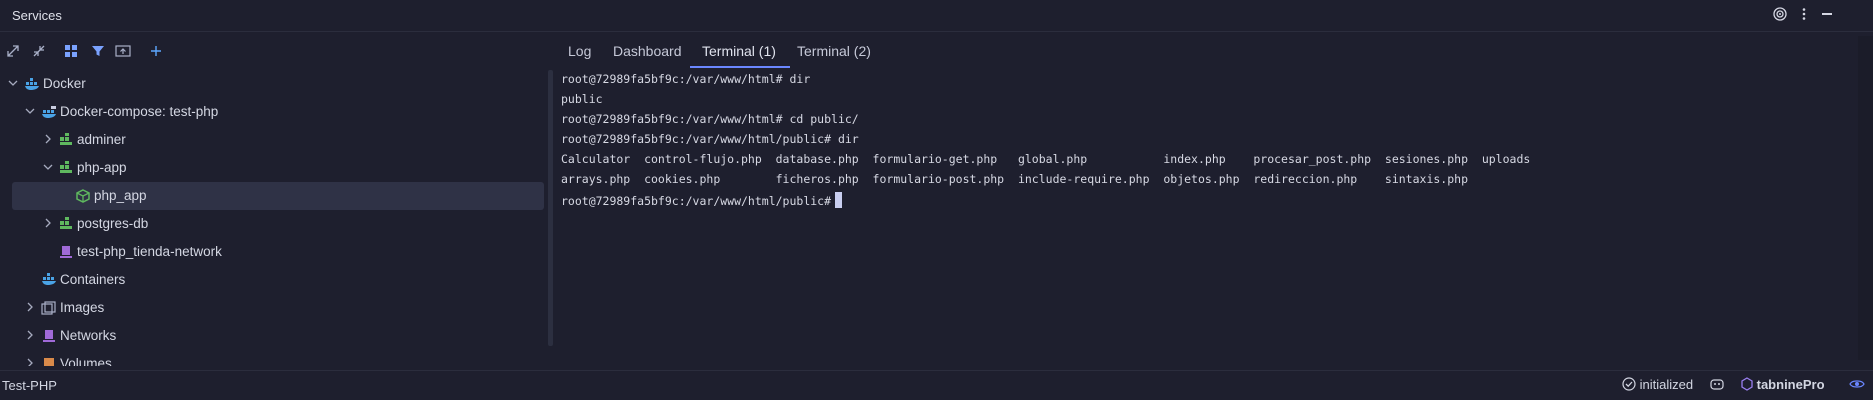  I want to click on tab-terminal-1: Terminal (1), so click(739, 51).